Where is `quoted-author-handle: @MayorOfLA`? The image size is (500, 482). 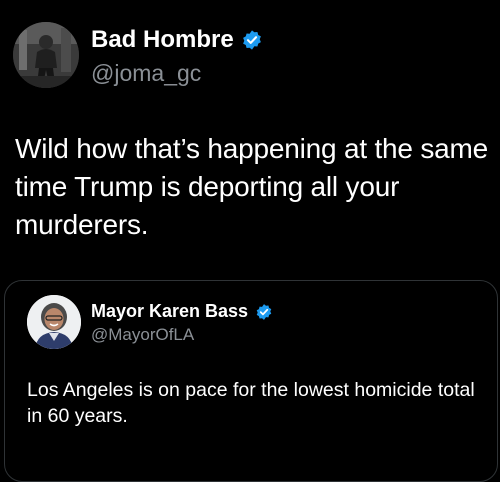 quoted-author-handle: @MayorOfLA is located at coordinates (142, 335).